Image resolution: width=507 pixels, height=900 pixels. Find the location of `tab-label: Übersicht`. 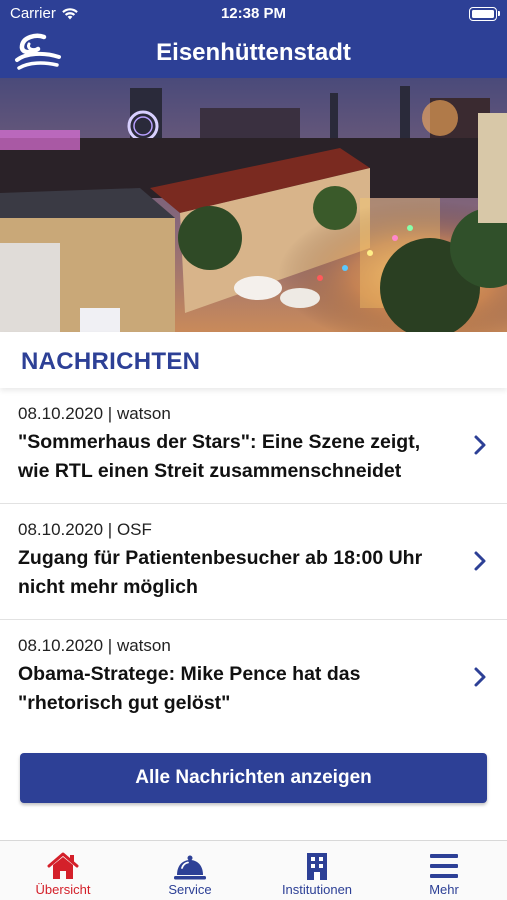

tab-label: Übersicht is located at coordinates (63, 889).